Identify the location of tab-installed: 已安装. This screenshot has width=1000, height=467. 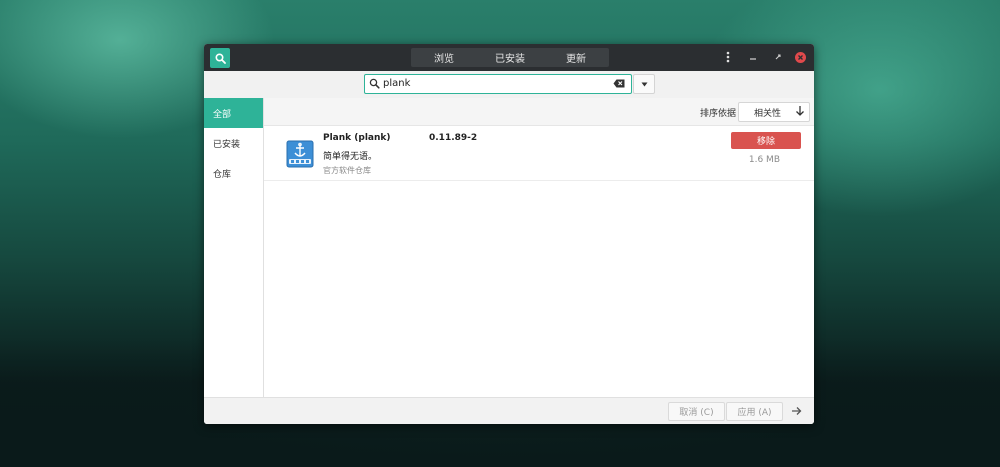
(510, 57).